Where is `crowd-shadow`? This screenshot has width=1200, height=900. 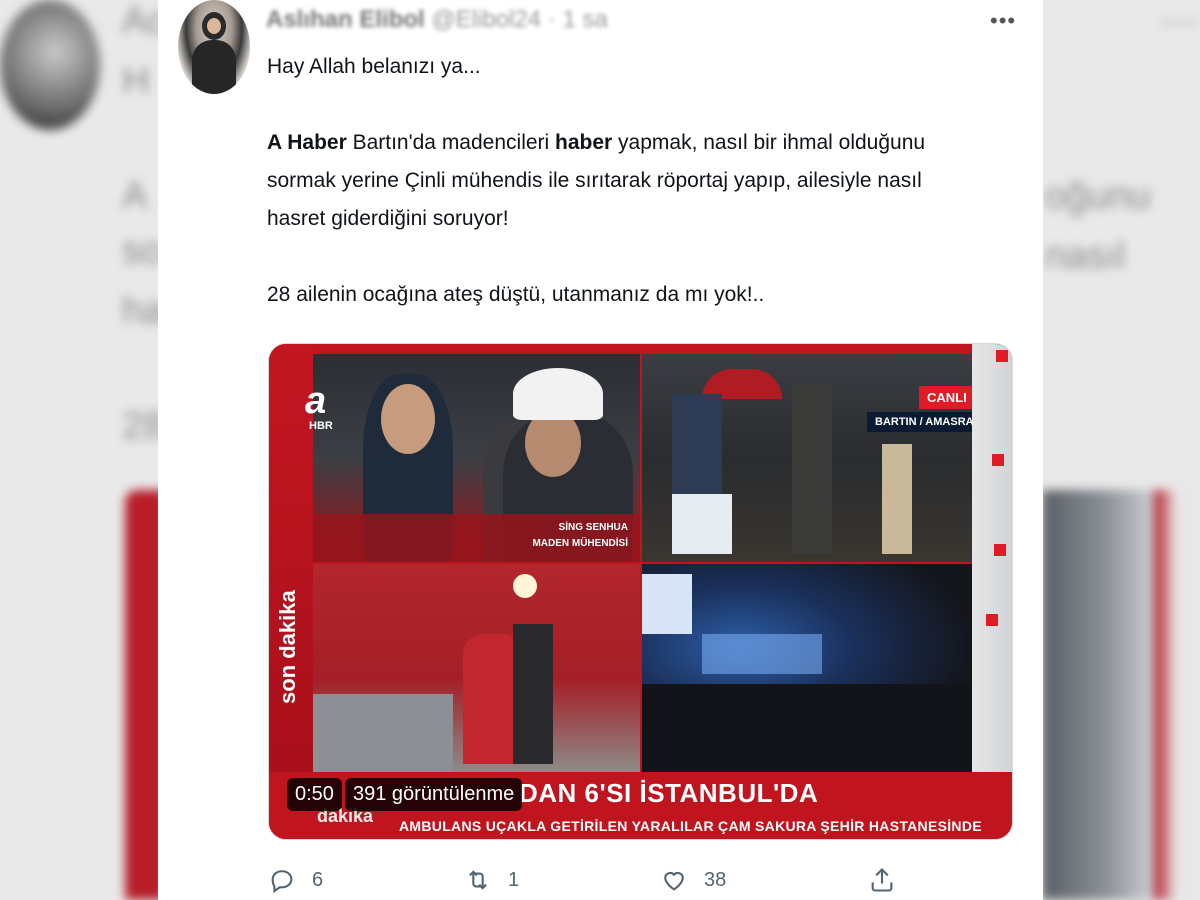 crowd-shadow is located at coordinates (807, 728).